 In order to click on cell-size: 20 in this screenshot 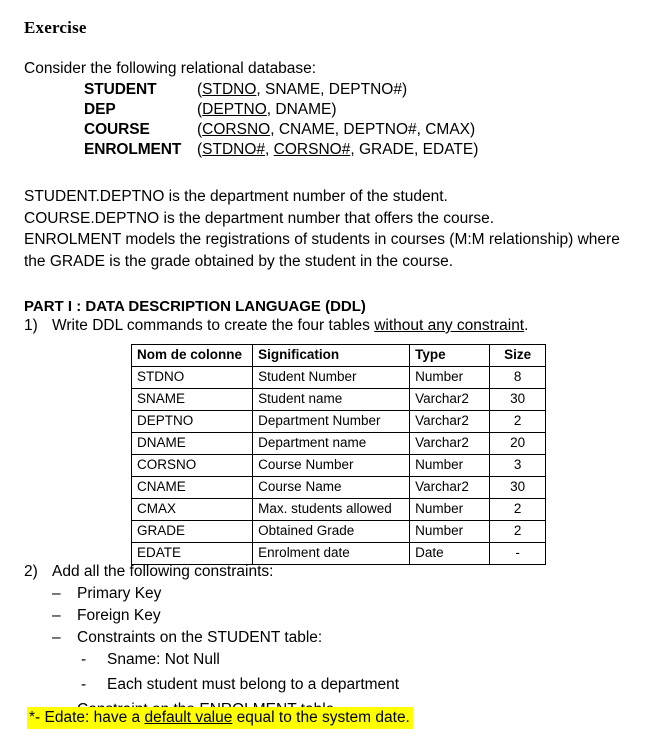, I will do `click(517, 443)`.